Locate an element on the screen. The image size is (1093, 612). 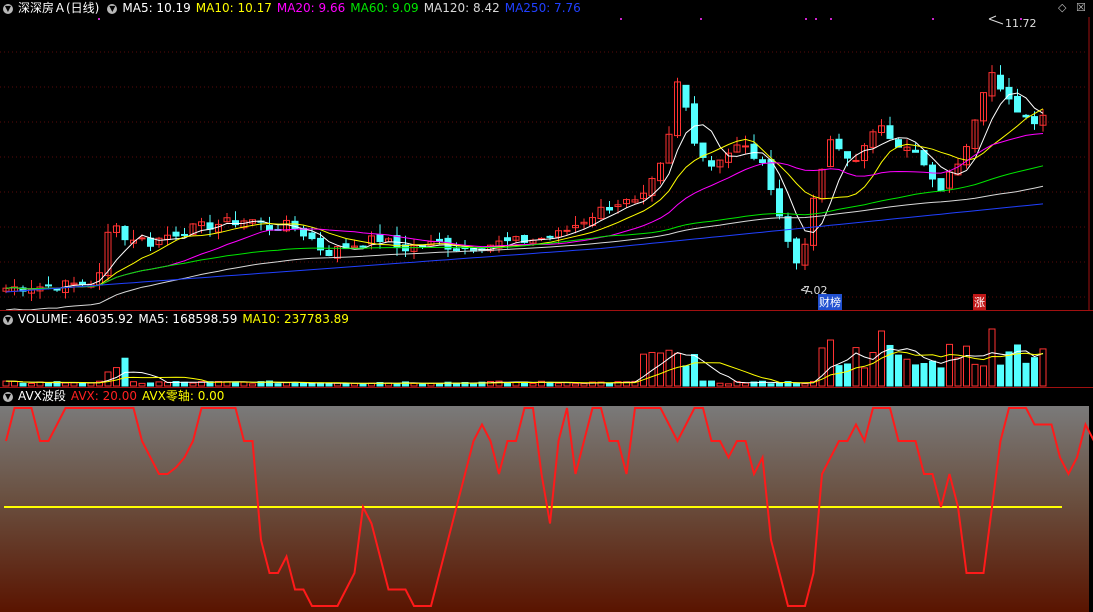
indicator-menu-icon: ▼ is located at coordinates (112, 8).